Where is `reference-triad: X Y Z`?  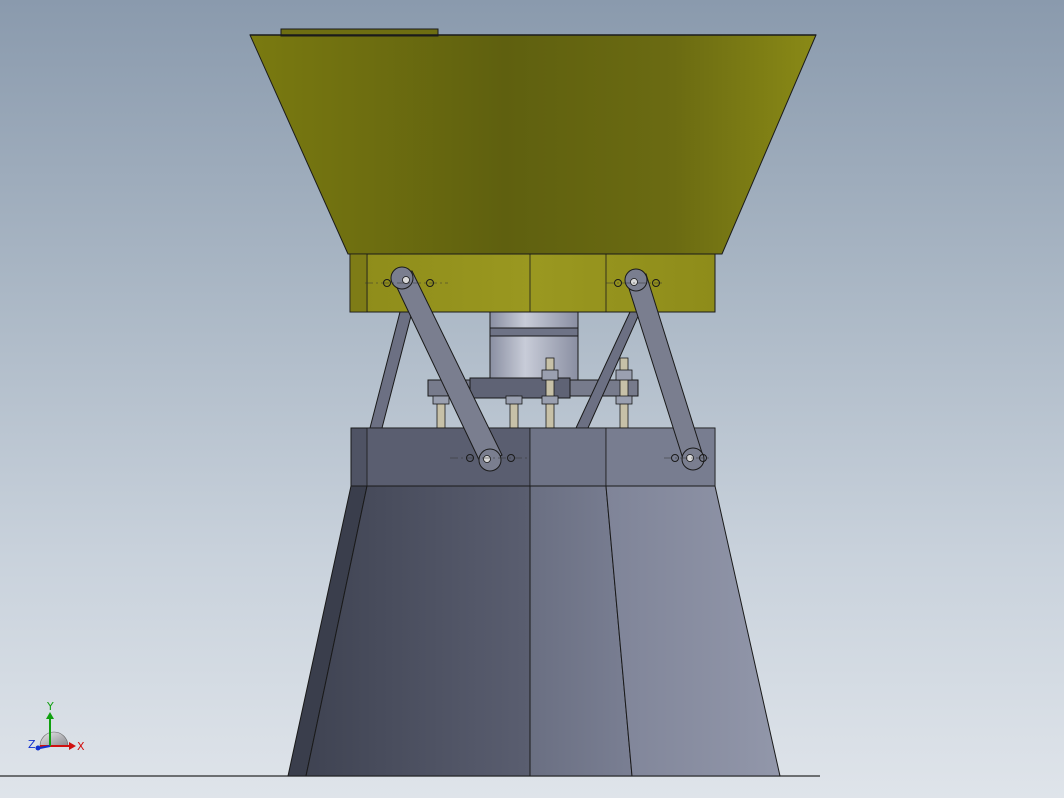 reference-triad: X Y Z is located at coordinates (56, 726).